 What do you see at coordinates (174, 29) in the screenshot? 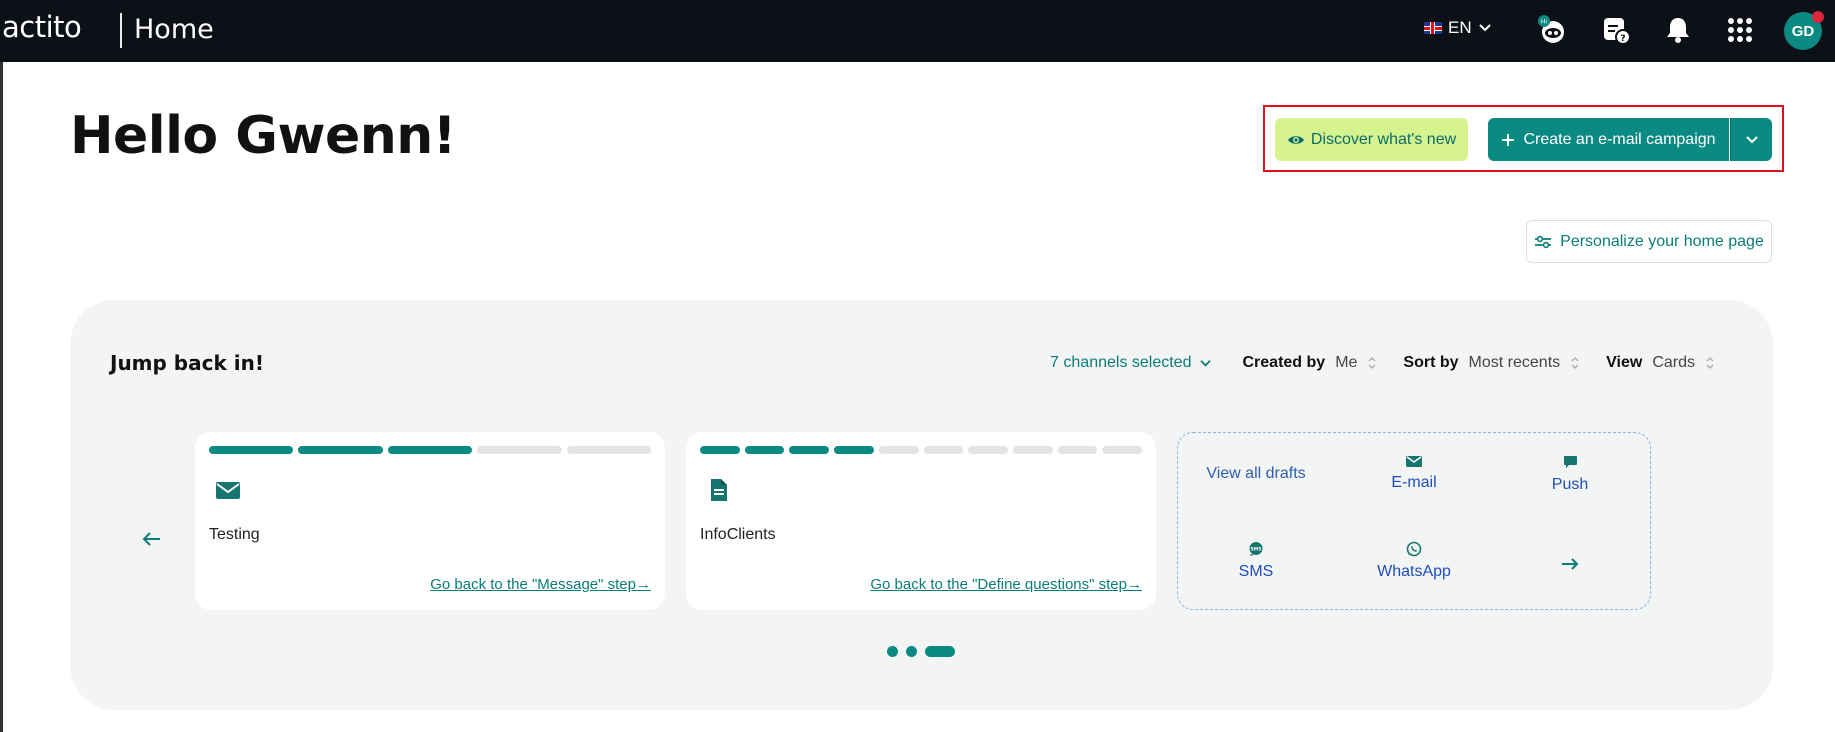
I see `page-title-home: Home` at bounding box center [174, 29].